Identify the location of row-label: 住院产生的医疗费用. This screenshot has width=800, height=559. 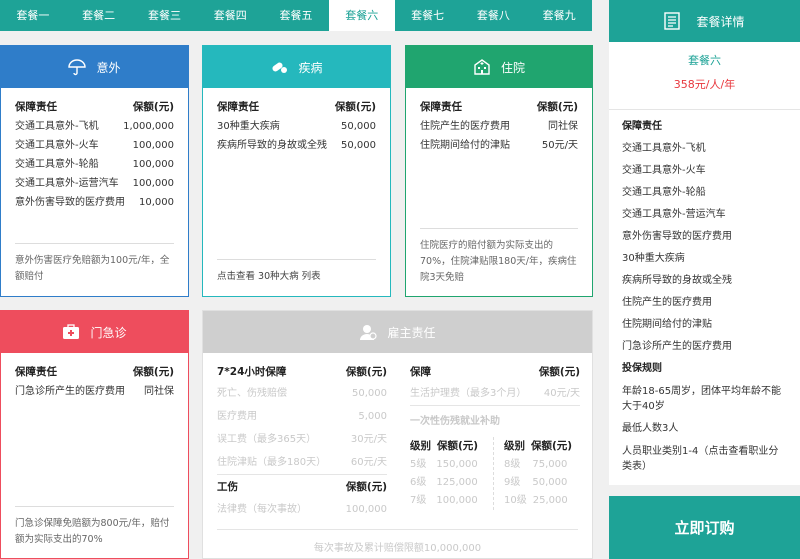
(465, 126).